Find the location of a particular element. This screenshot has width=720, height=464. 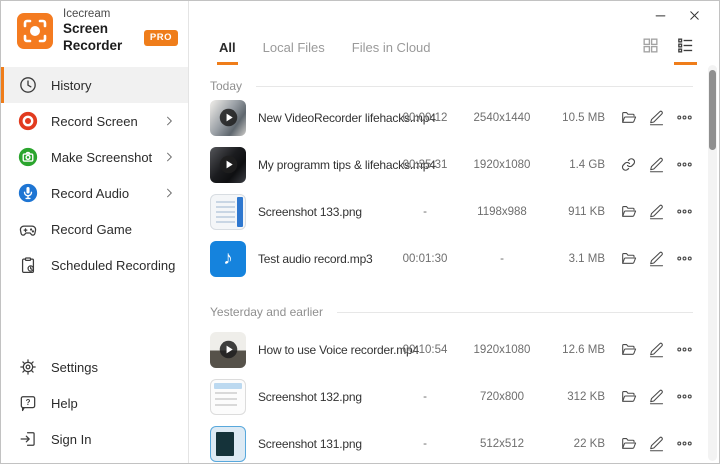

link-icon is located at coordinates (628, 164).